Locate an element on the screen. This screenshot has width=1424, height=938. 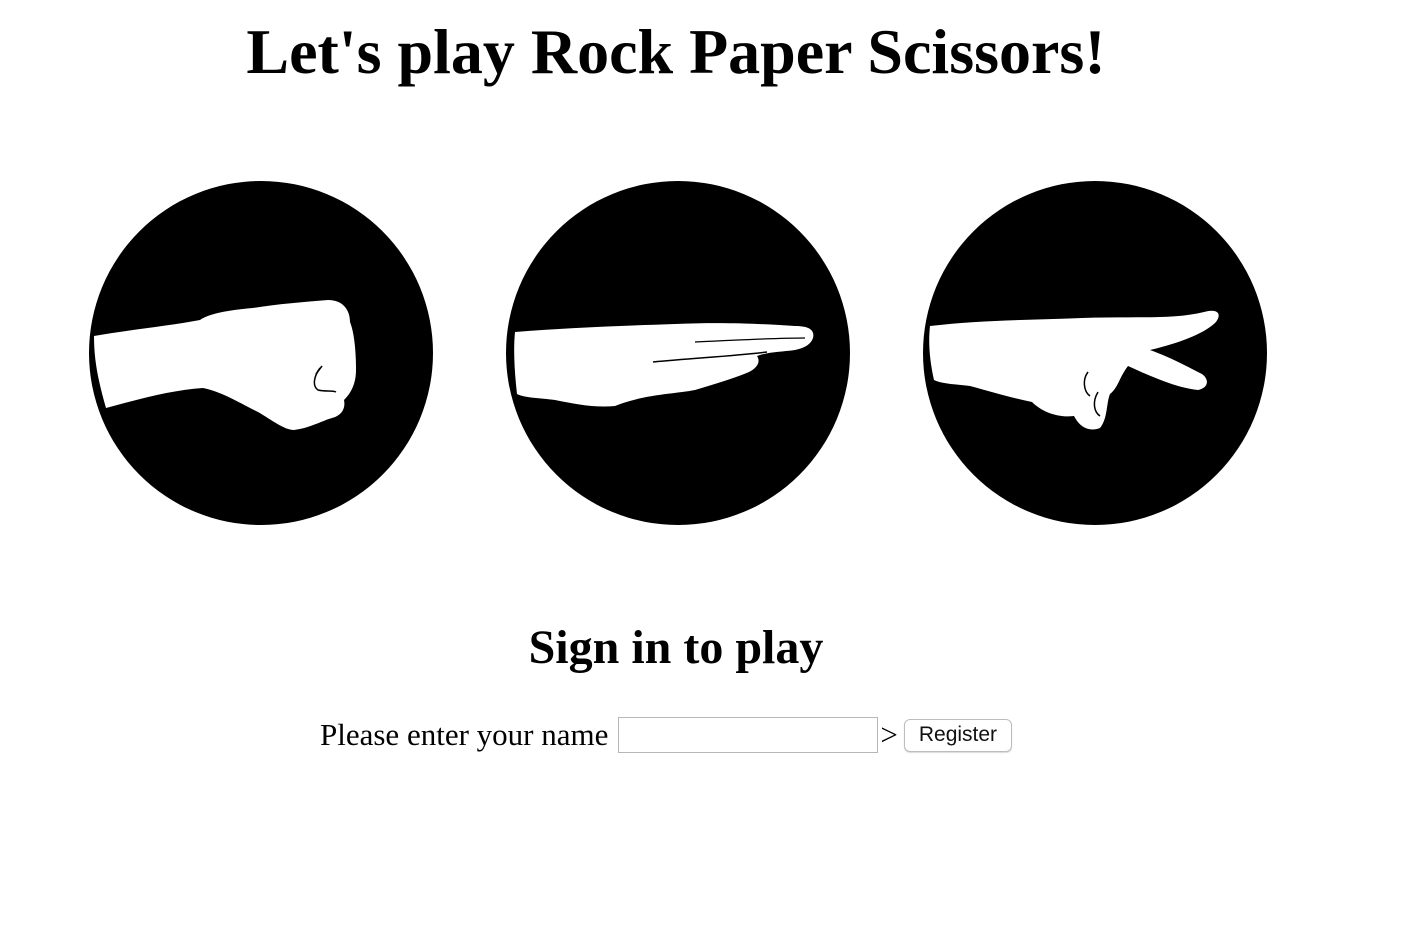
page-title: Let's play Rock Paper Scissors! is located at coordinates (676, 51).